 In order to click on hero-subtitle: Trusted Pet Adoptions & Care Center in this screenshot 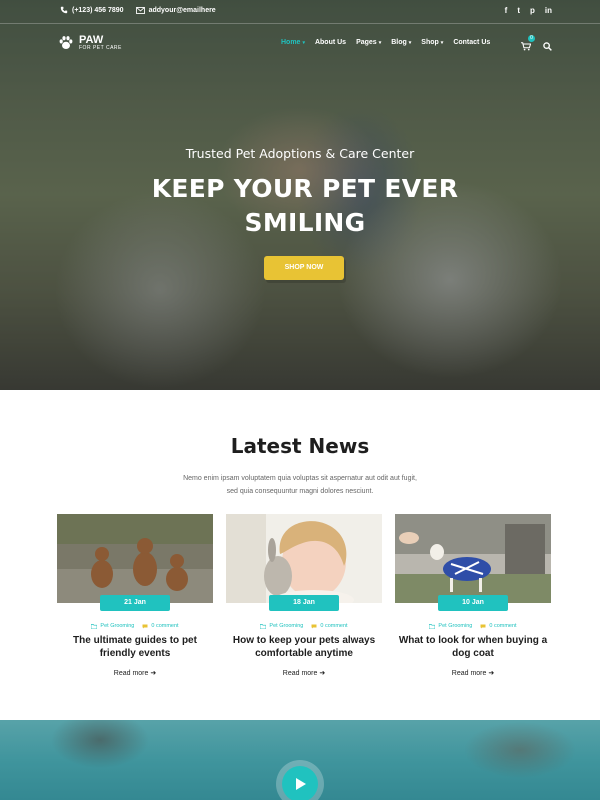, I will do `click(300, 153)`.